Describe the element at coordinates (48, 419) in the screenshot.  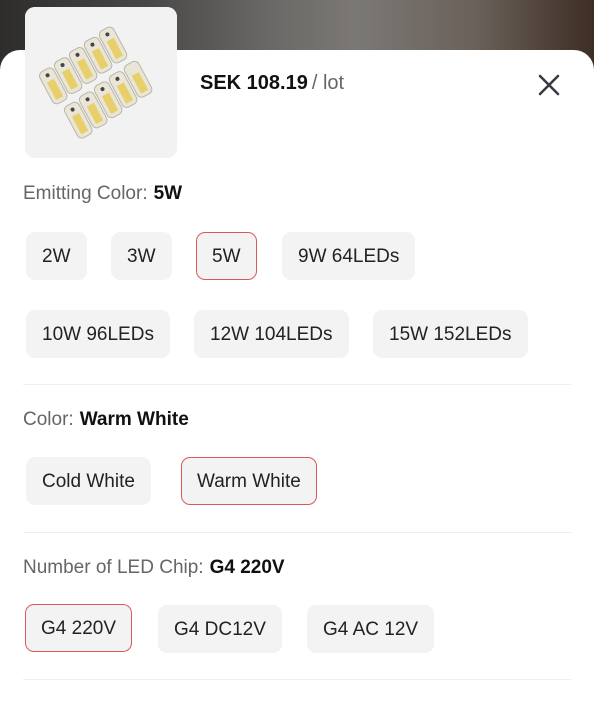
I see `section-label-text: Color:` at that location.